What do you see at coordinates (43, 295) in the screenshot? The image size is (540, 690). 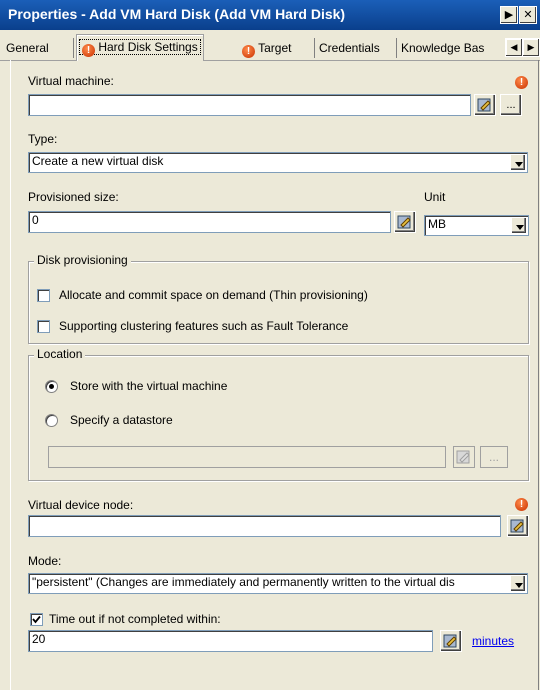 I see `thin-provisioning-checkbox` at bounding box center [43, 295].